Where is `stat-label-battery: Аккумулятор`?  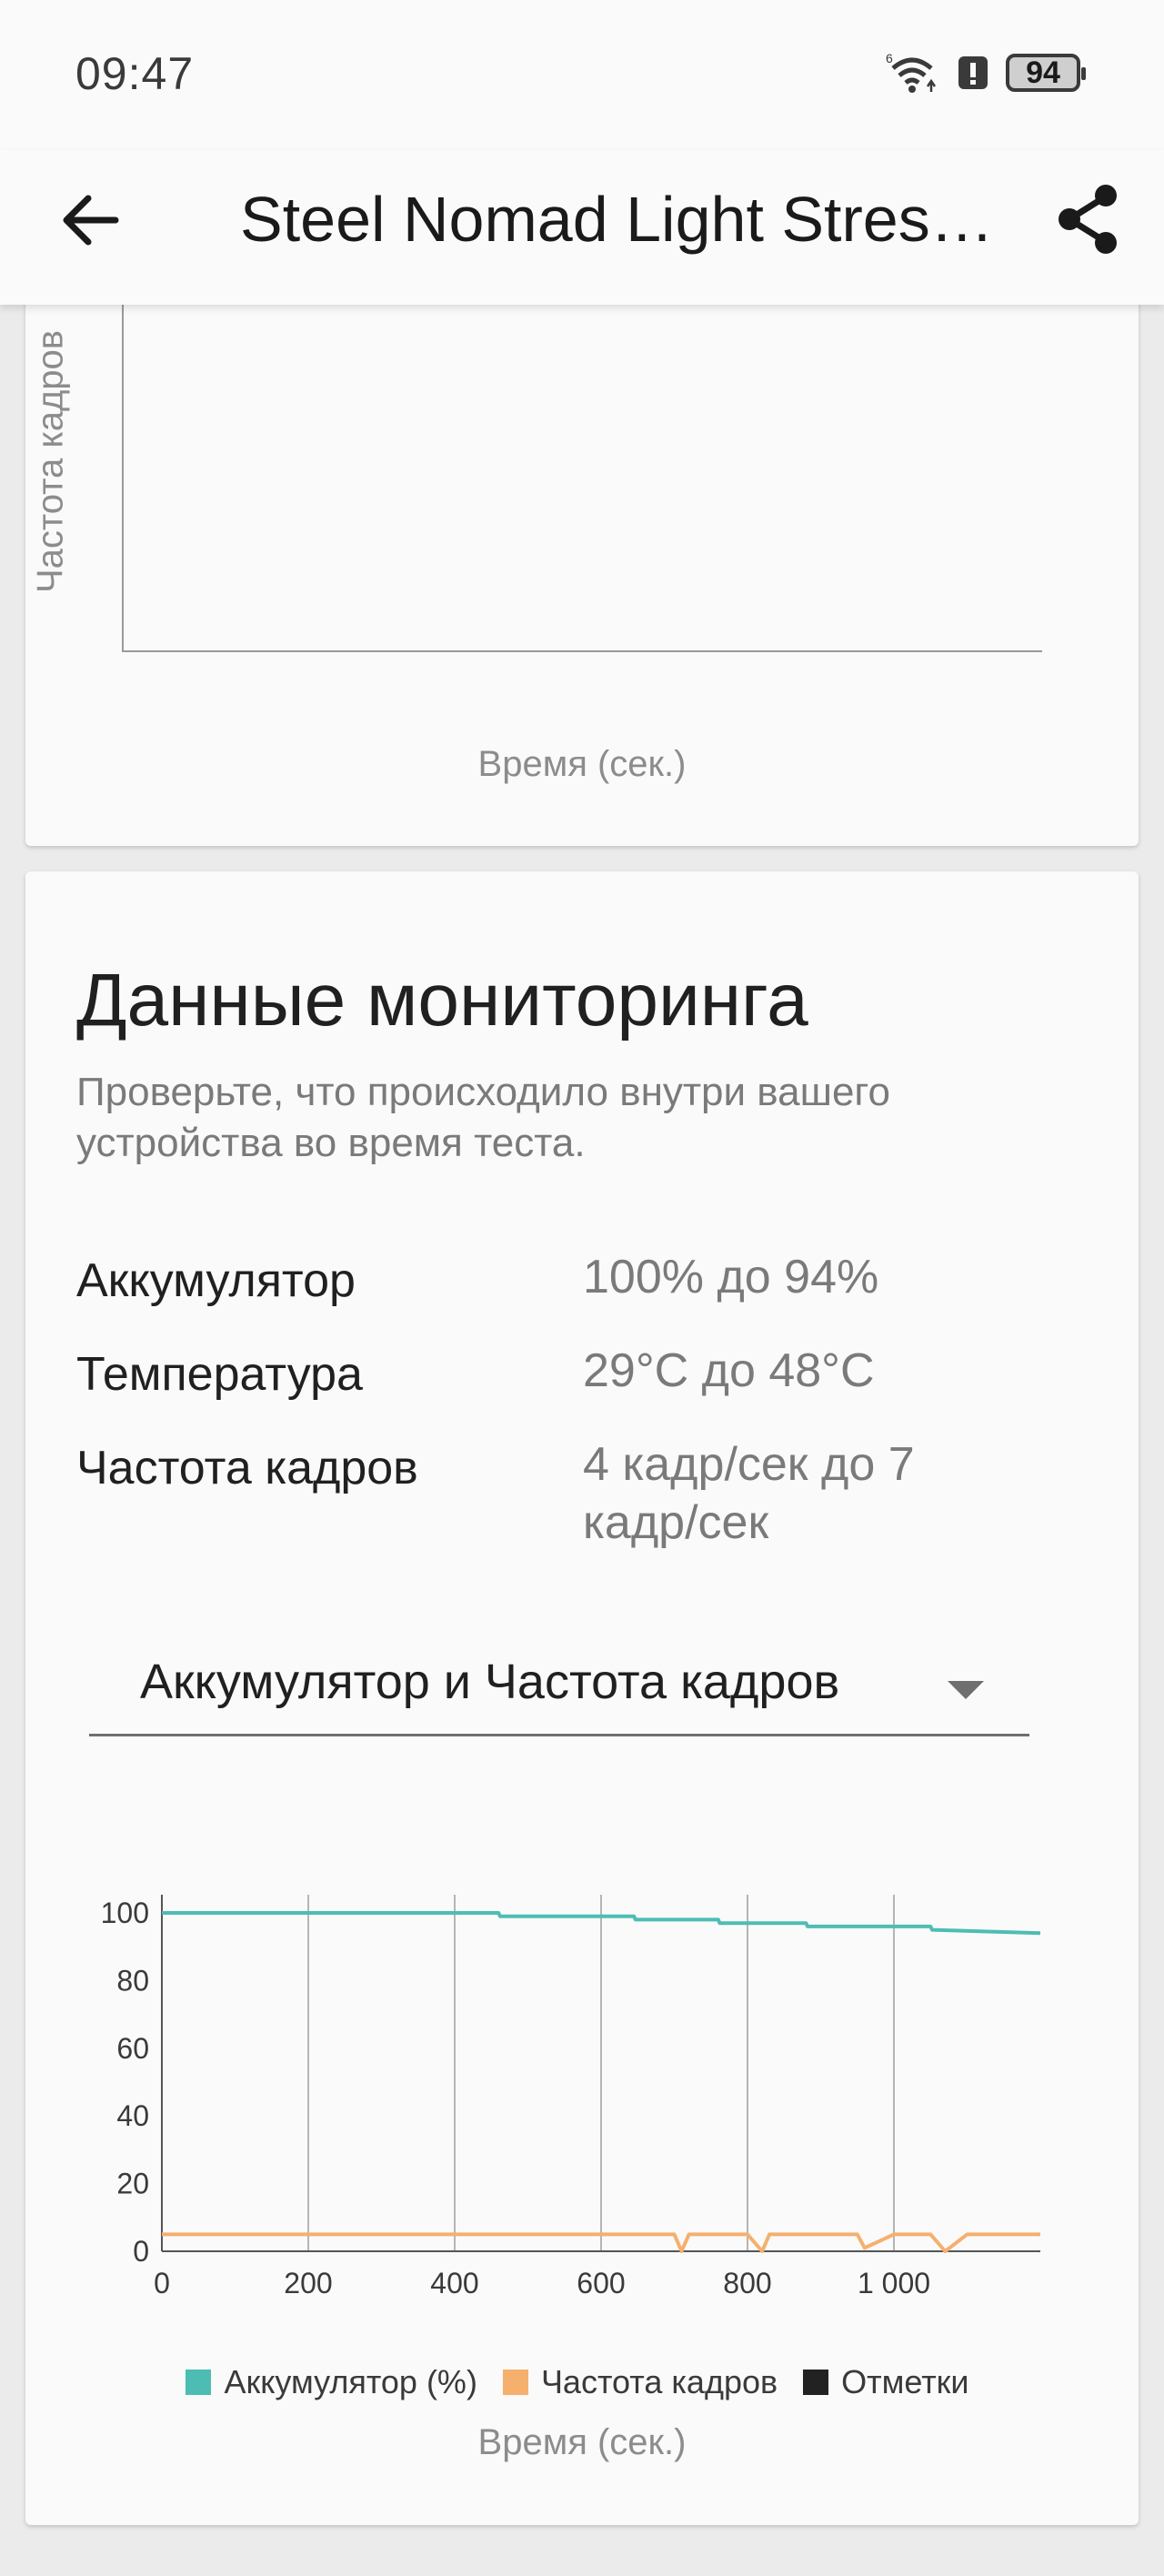
stat-label-battery: Аккумулятор is located at coordinates (216, 1280).